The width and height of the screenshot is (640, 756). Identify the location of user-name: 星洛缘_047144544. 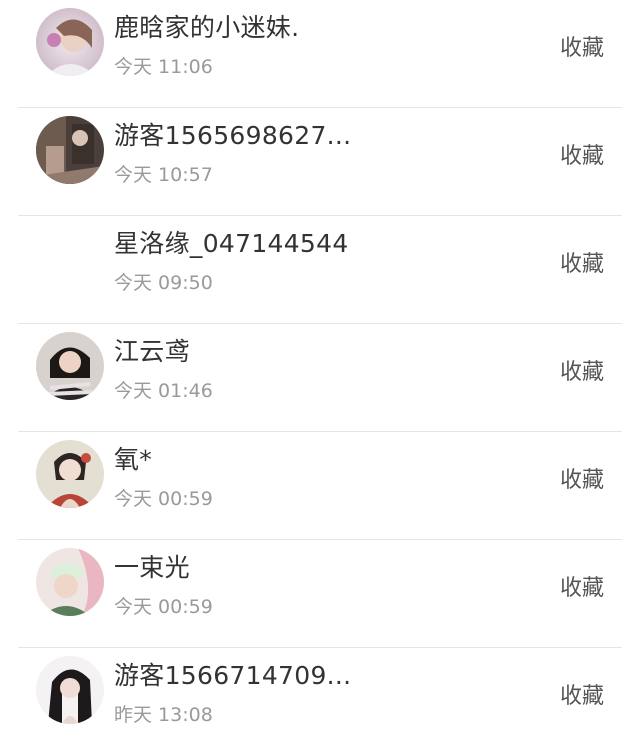
(231, 243).